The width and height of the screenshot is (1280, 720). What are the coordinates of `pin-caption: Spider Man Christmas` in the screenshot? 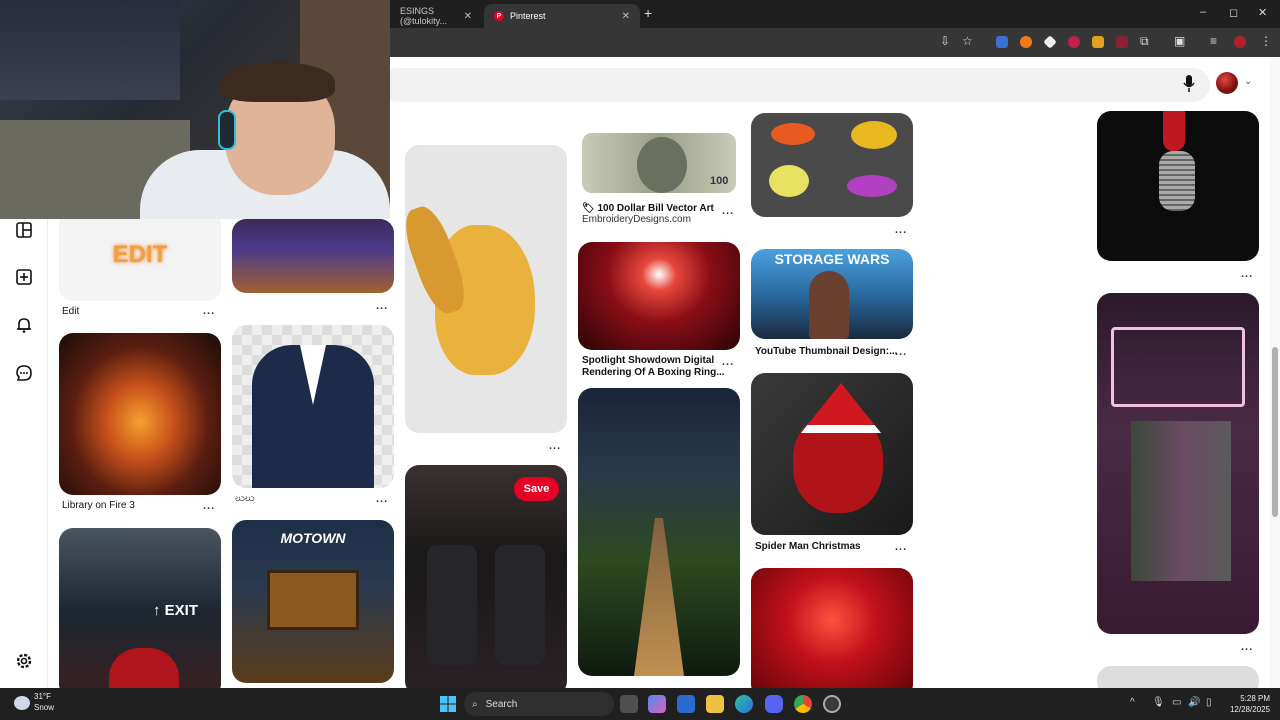 It's located at (808, 547).